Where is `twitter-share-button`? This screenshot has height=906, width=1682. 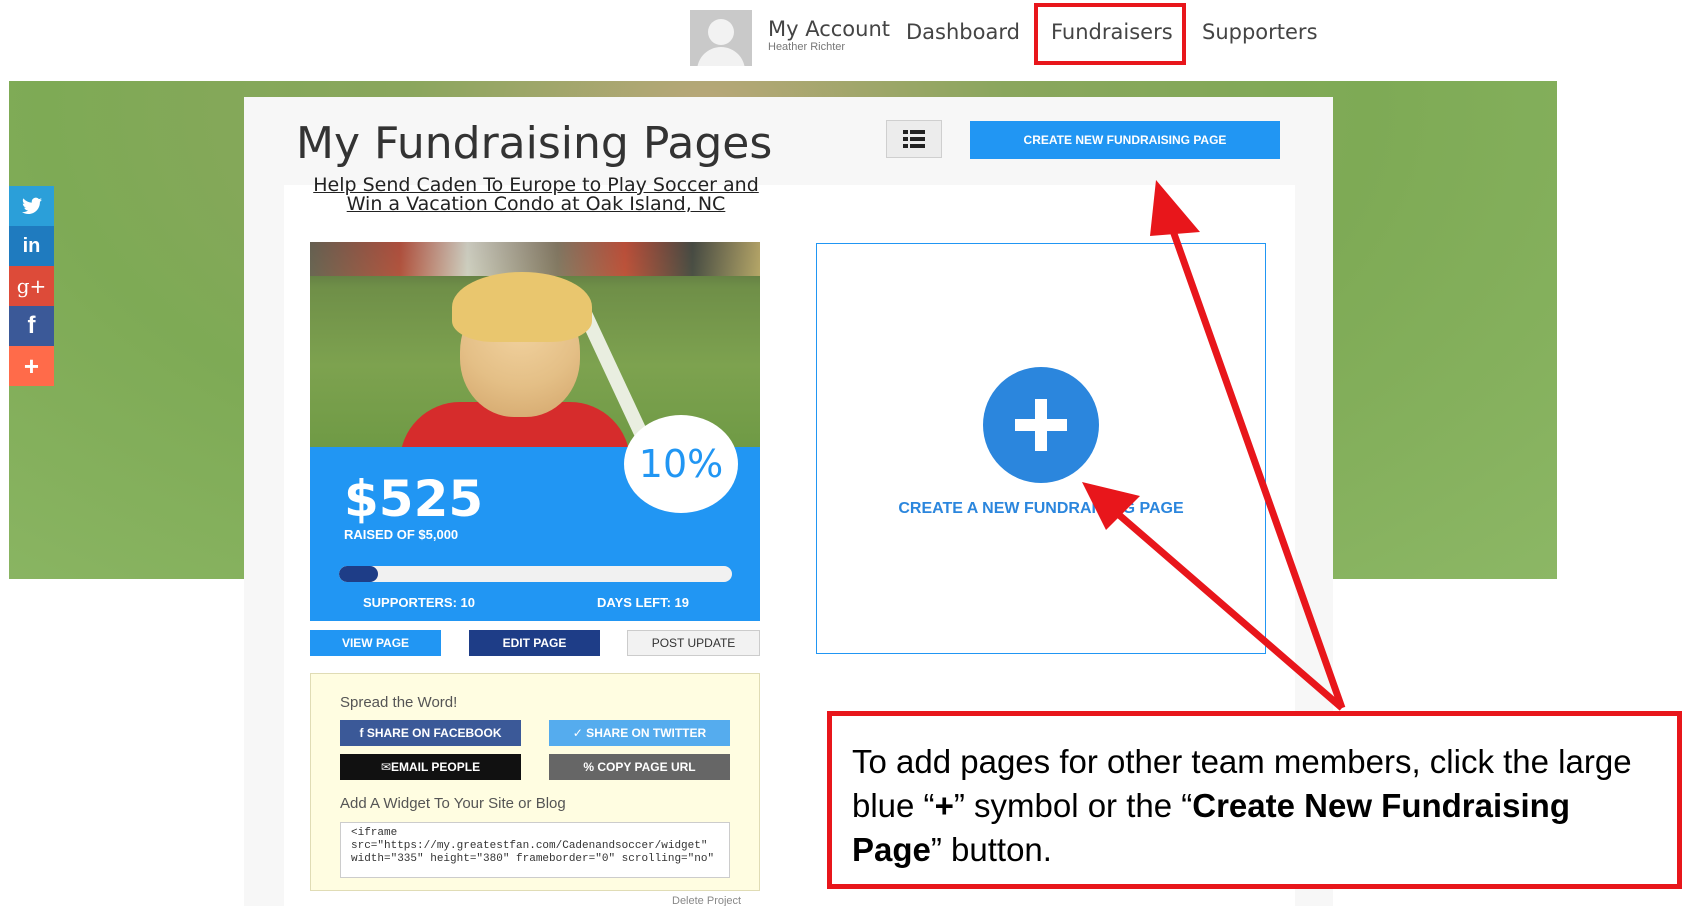 twitter-share-button is located at coordinates (31, 206).